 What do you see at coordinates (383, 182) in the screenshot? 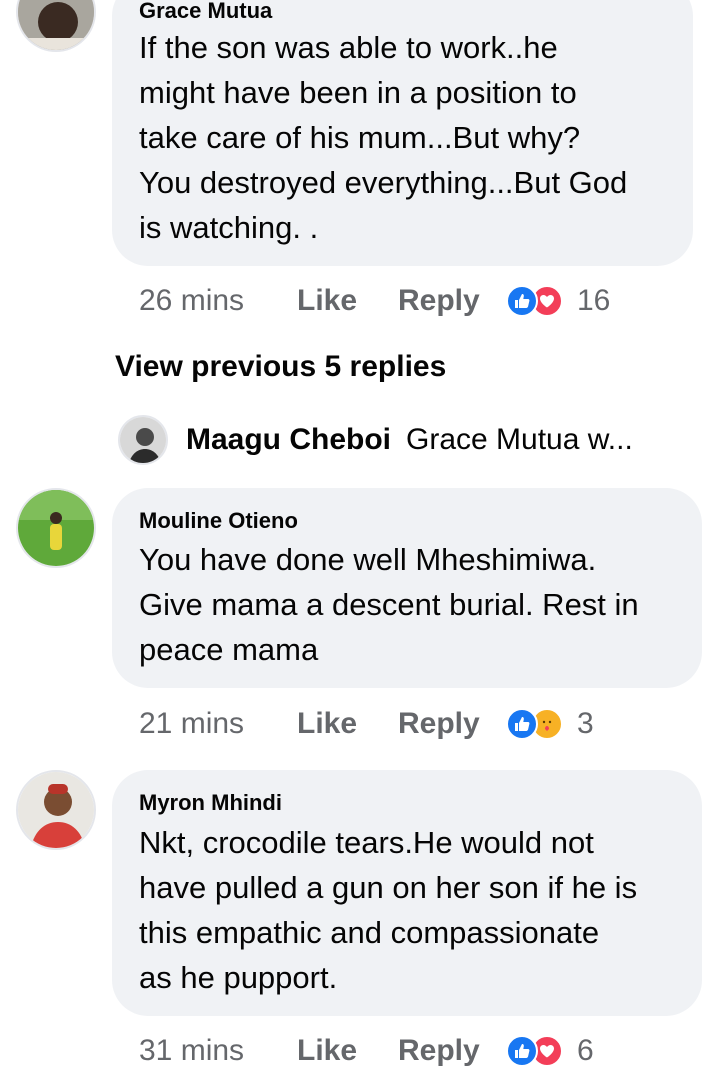
I see `comment-line: You destroyed everything...But God` at bounding box center [383, 182].